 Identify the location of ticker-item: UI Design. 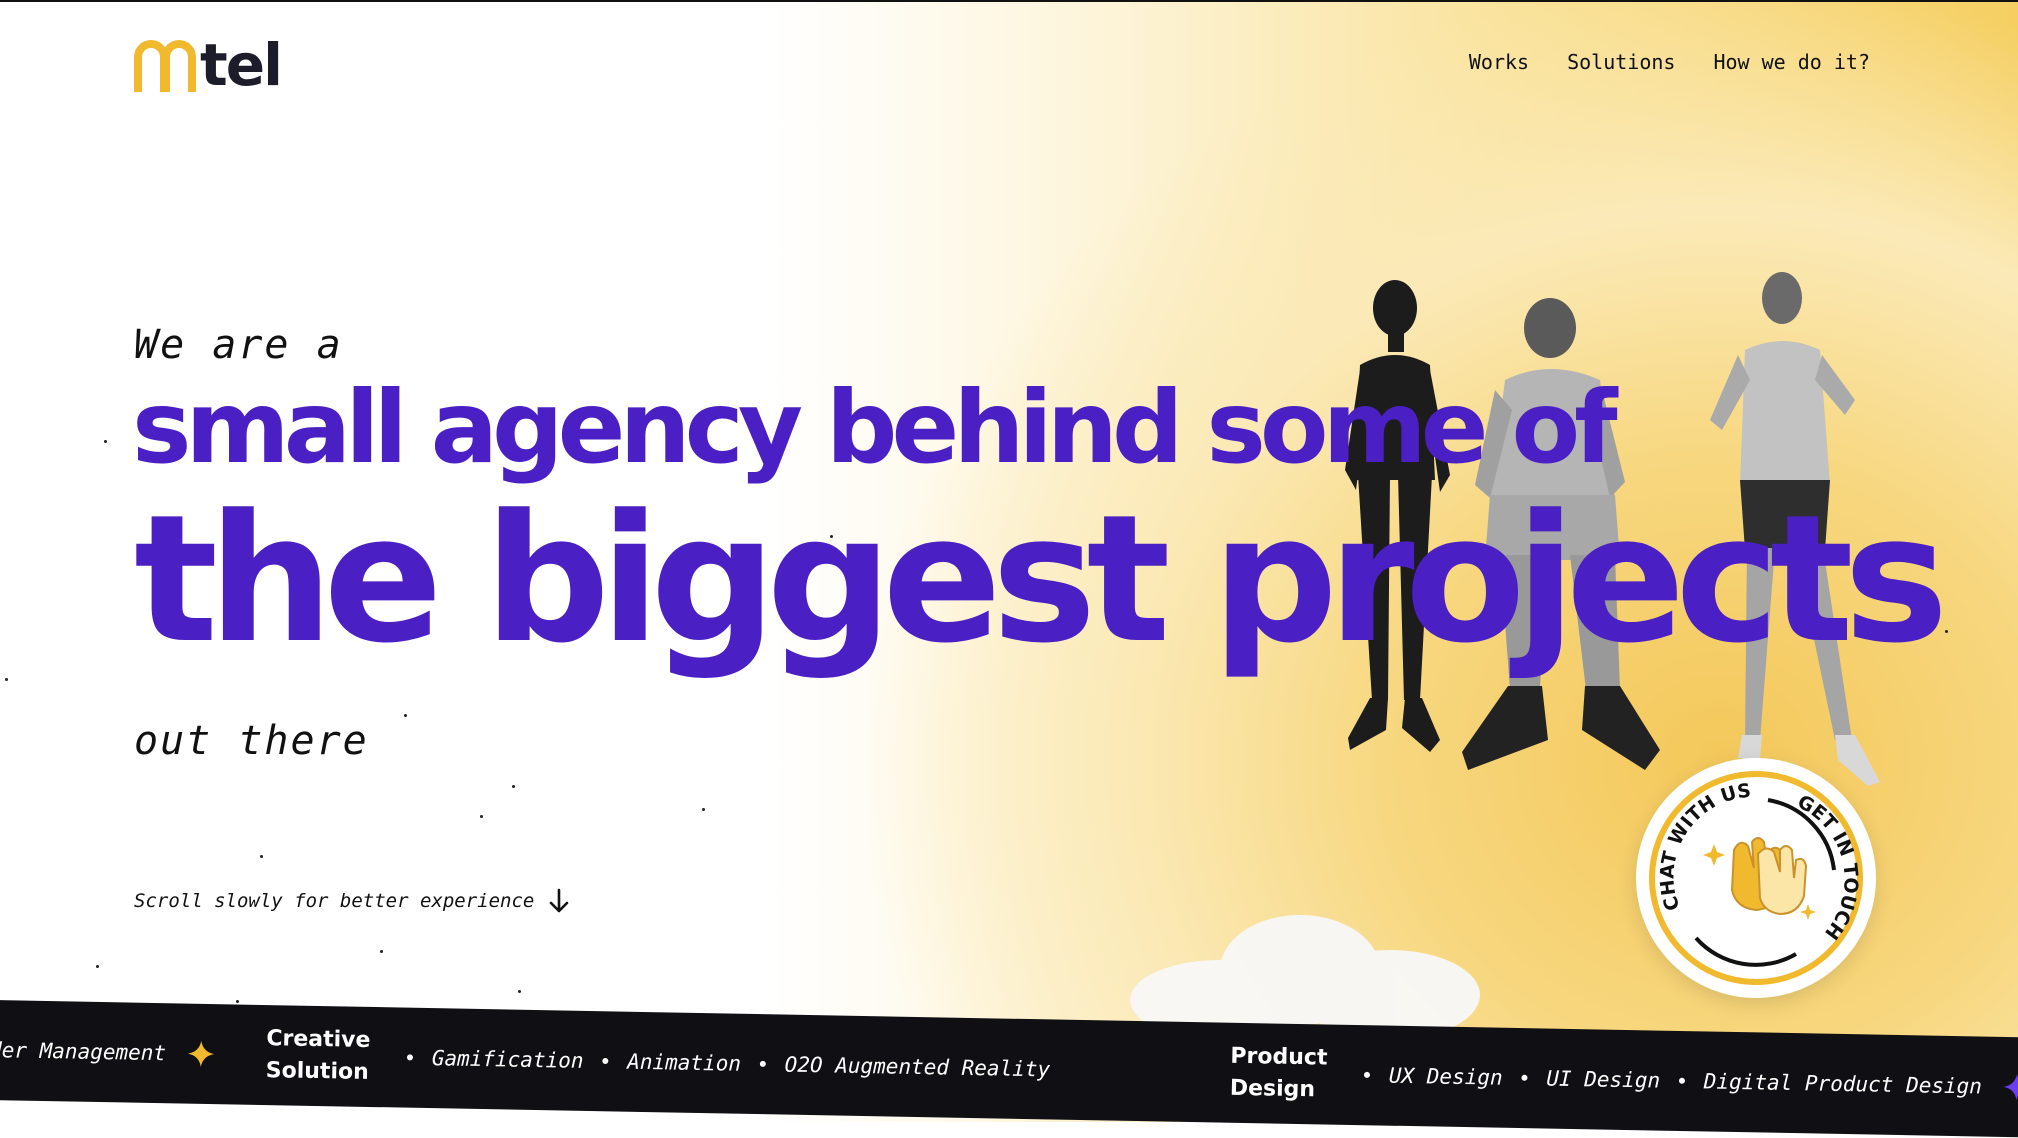
(1603, 1079).